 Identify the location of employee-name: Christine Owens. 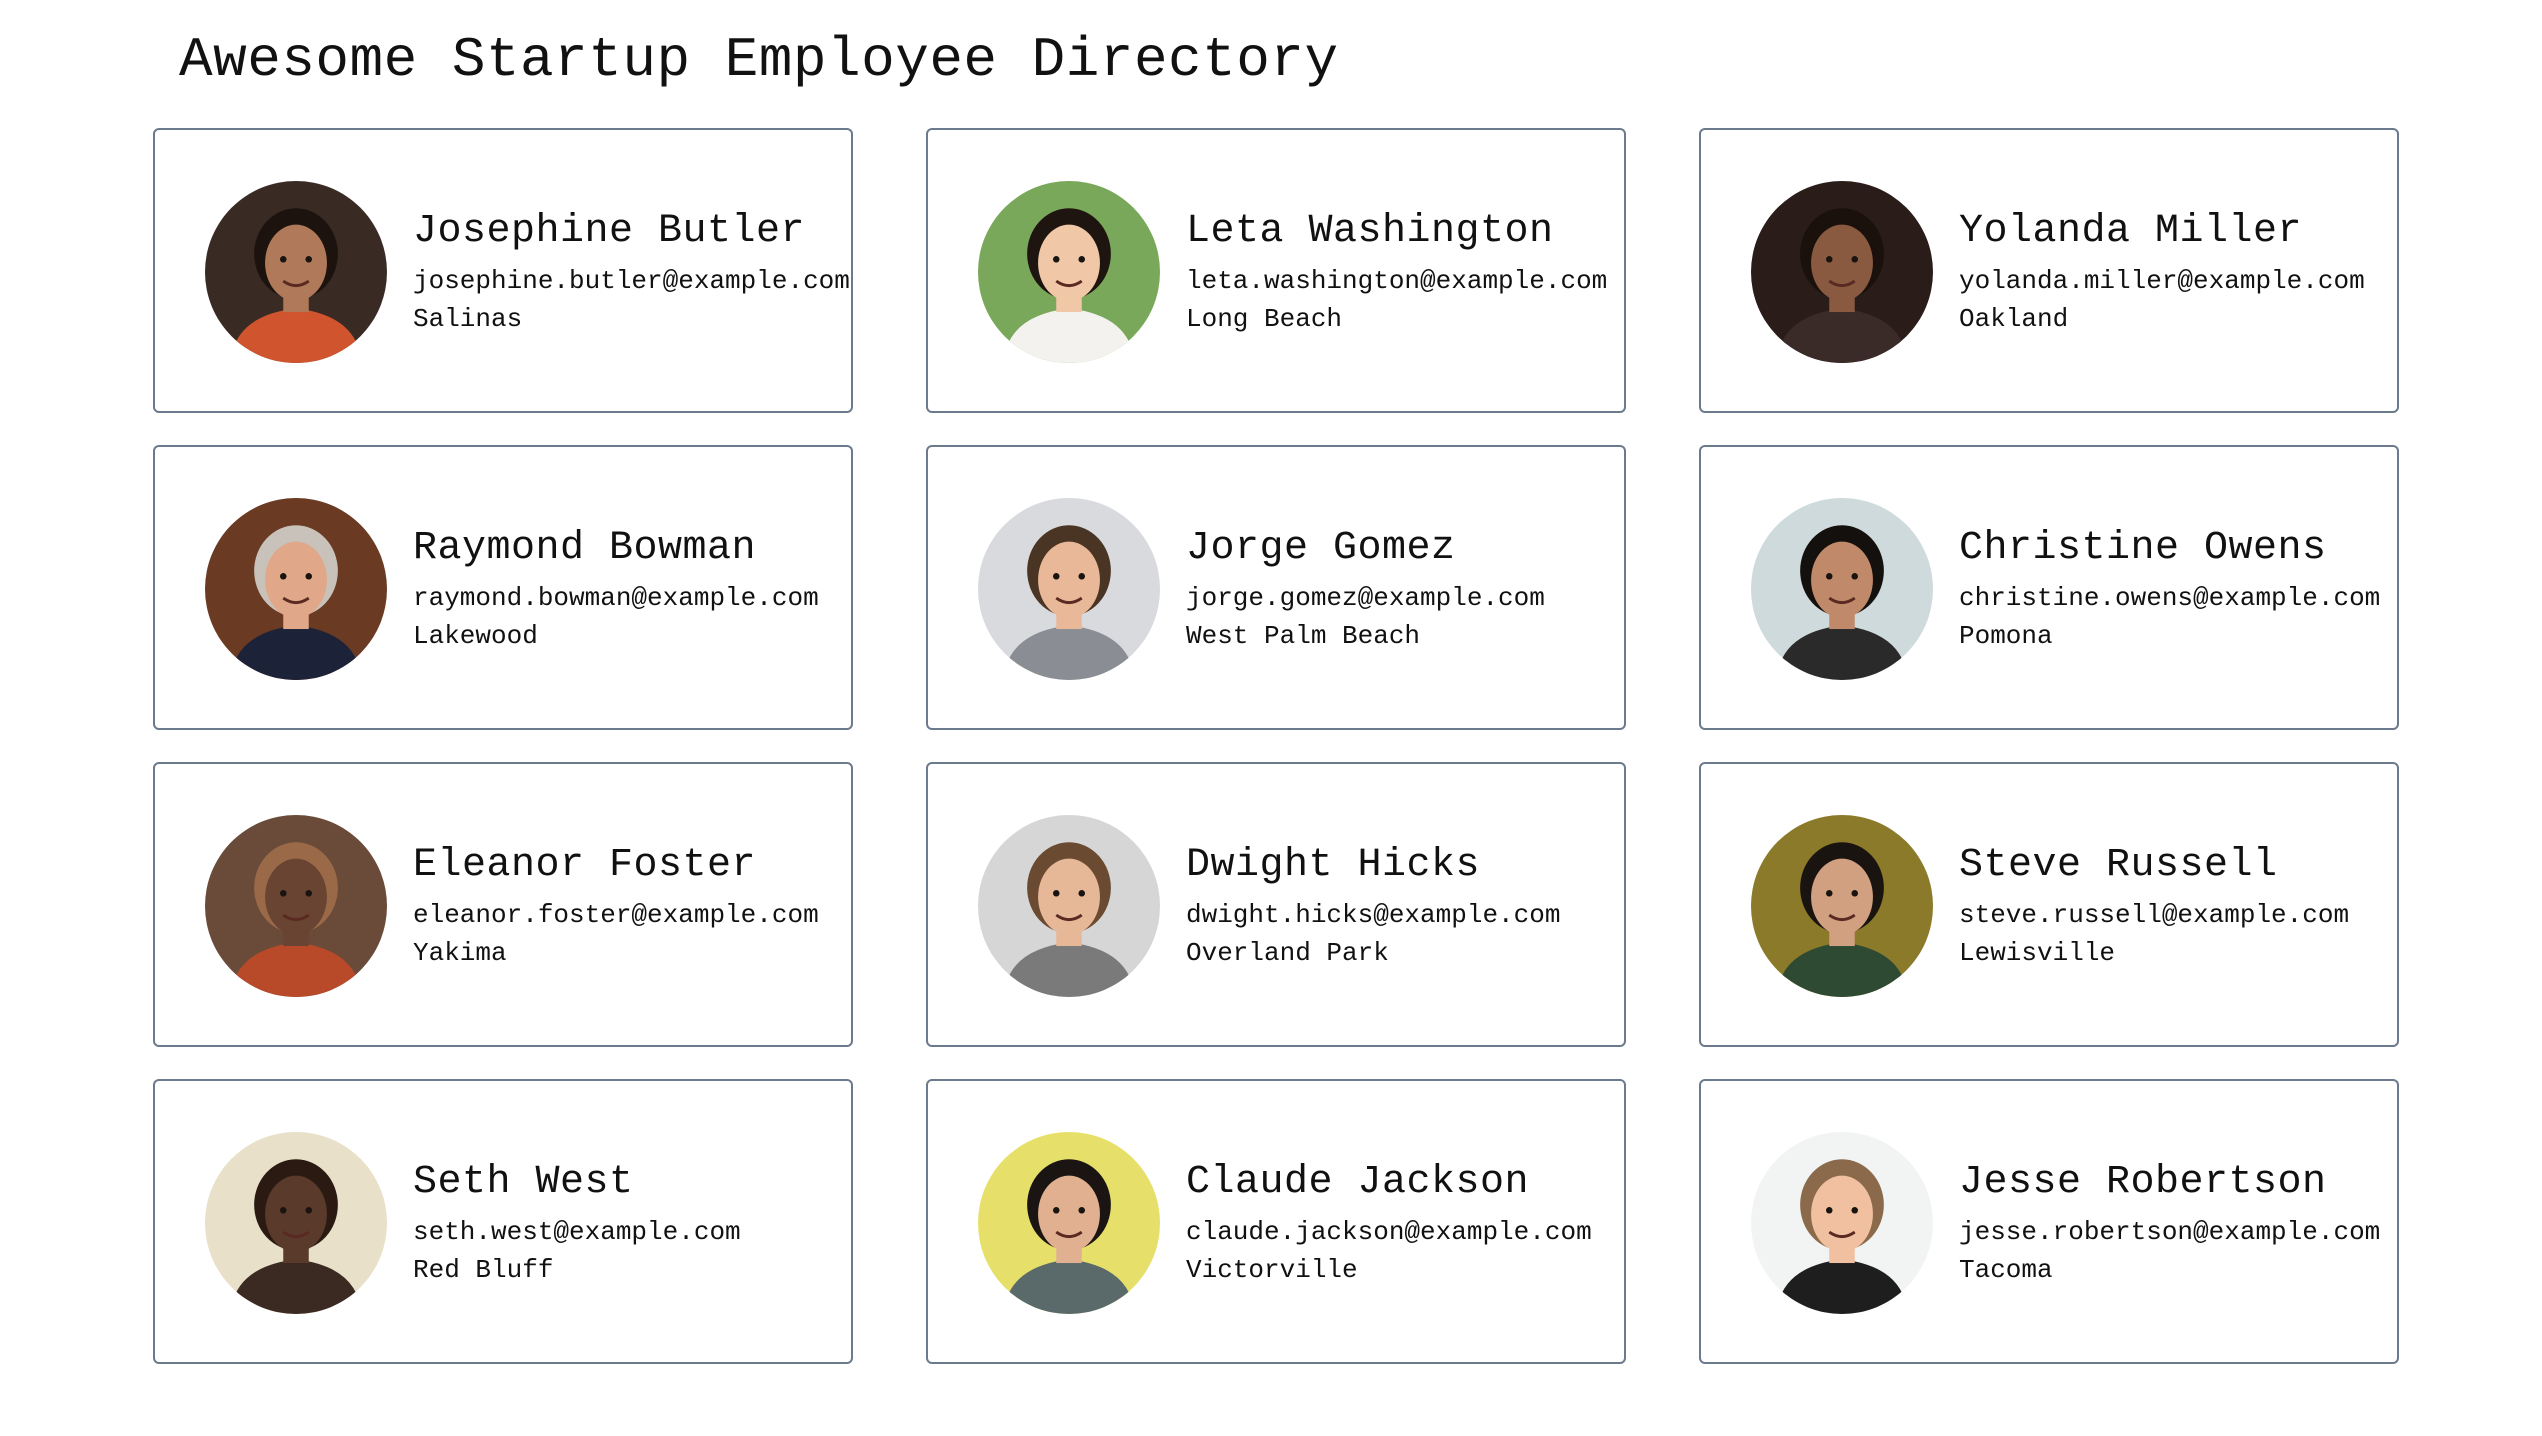
(2143, 548).